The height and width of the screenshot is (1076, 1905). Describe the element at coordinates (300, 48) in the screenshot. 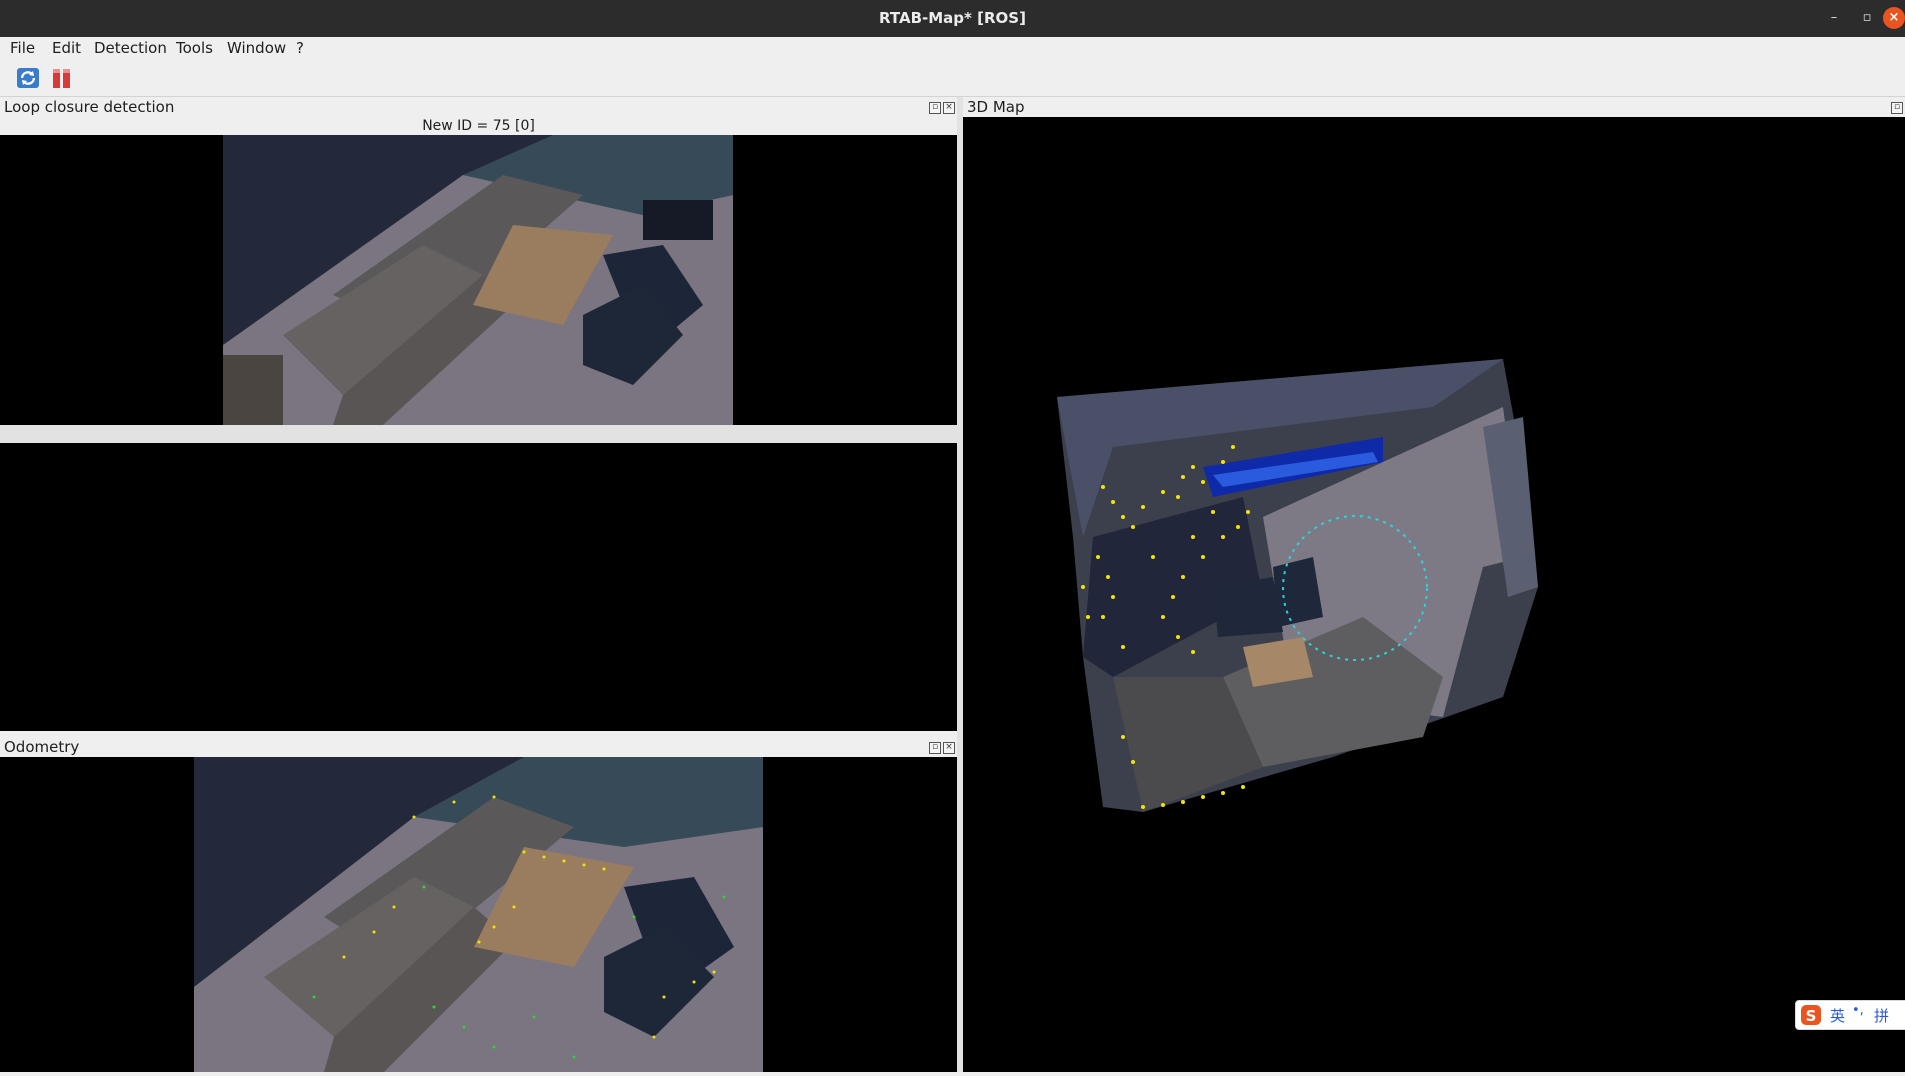

I see `menu-help: ?` at that location.